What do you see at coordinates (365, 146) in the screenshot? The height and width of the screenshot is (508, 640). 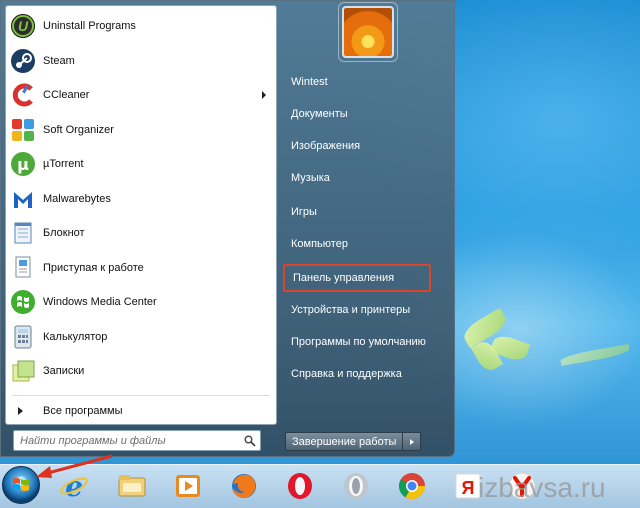 I see `right-menu-item: Изображения` at bounding box center [365, 146].